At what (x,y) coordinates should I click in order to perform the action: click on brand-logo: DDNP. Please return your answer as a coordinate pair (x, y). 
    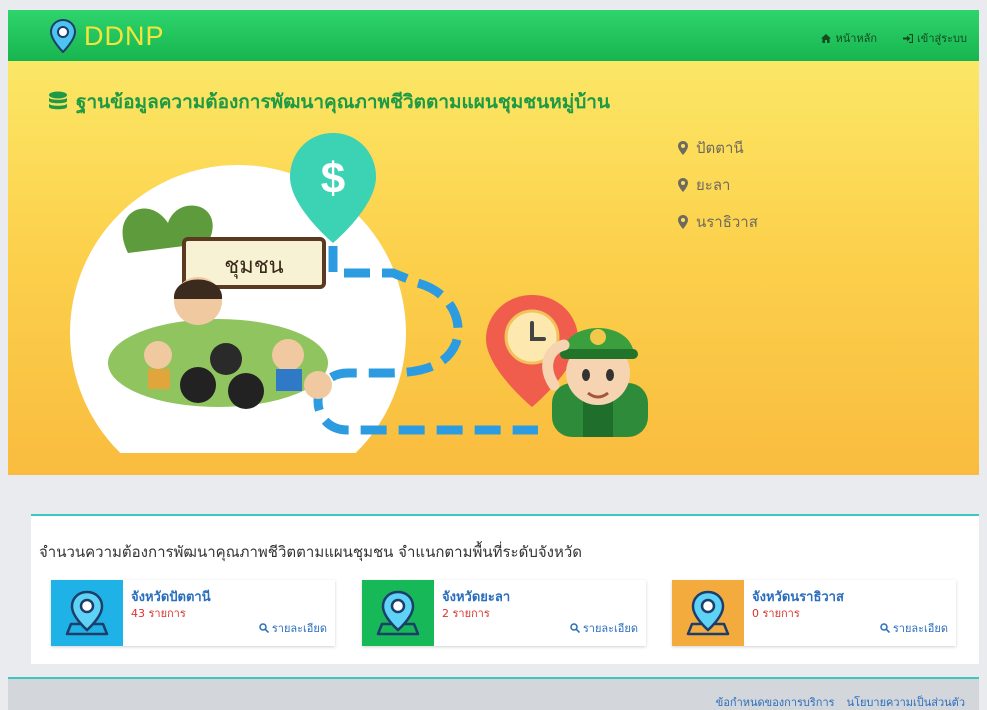
    Looking at the image, I should click on (107, 36).